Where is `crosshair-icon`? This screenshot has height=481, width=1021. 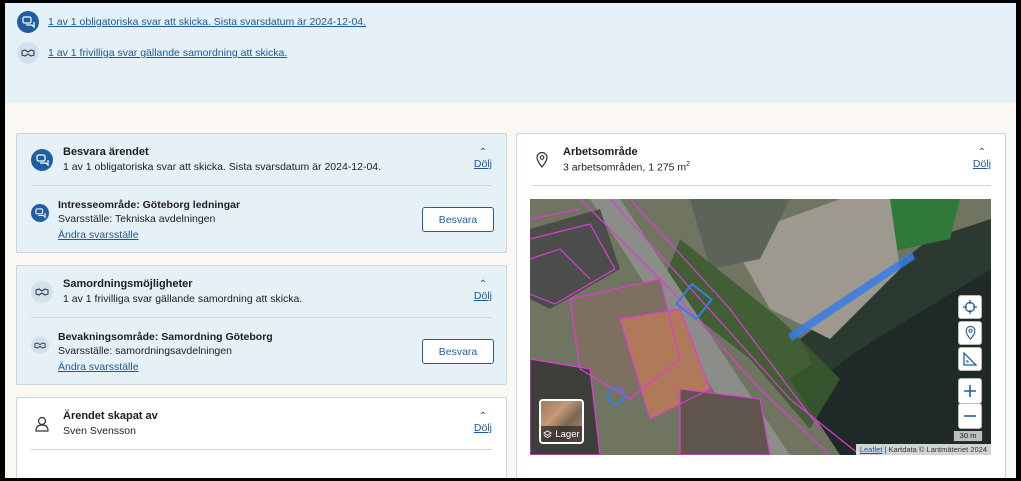 crosshair-icon is located at coordinates (970, 307).